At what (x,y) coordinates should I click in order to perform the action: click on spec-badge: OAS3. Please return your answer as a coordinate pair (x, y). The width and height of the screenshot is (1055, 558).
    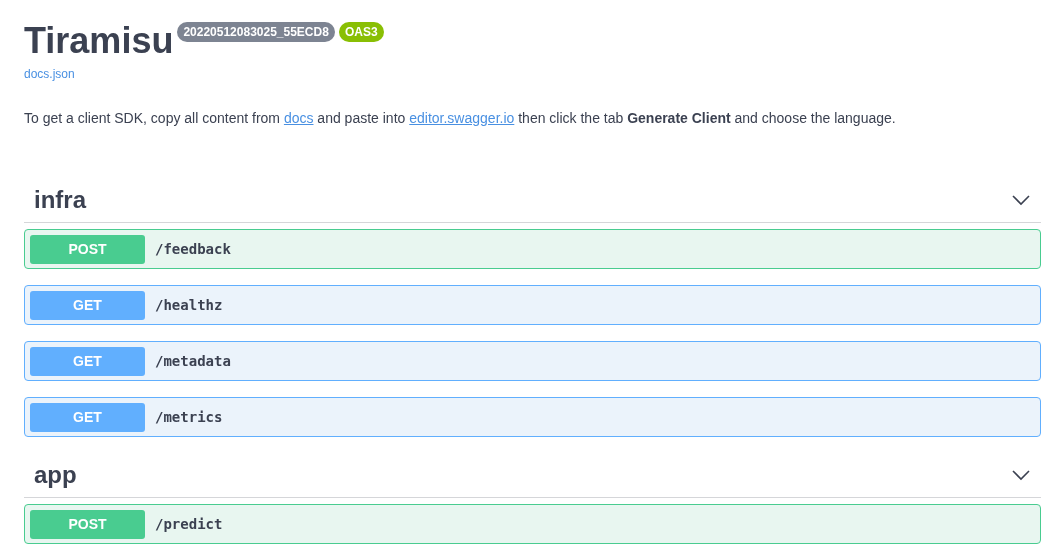
    Looking at the image, I should click on (361, 32).